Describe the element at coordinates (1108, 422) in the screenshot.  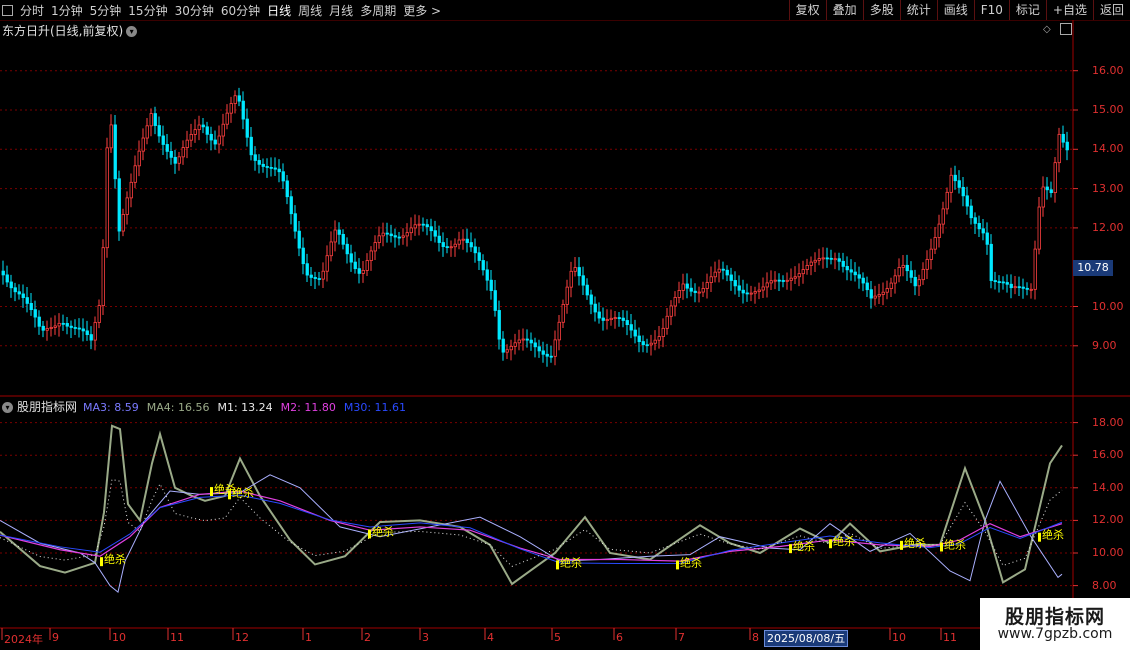
I see `indicator-tick-0: 18.00` at that location.